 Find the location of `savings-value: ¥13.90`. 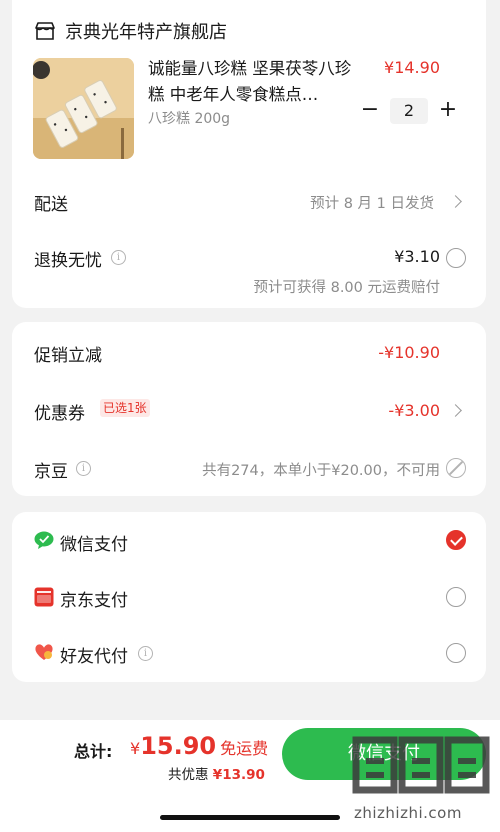

savings-value: ¥13.90 is located at coordinates (238, 775).